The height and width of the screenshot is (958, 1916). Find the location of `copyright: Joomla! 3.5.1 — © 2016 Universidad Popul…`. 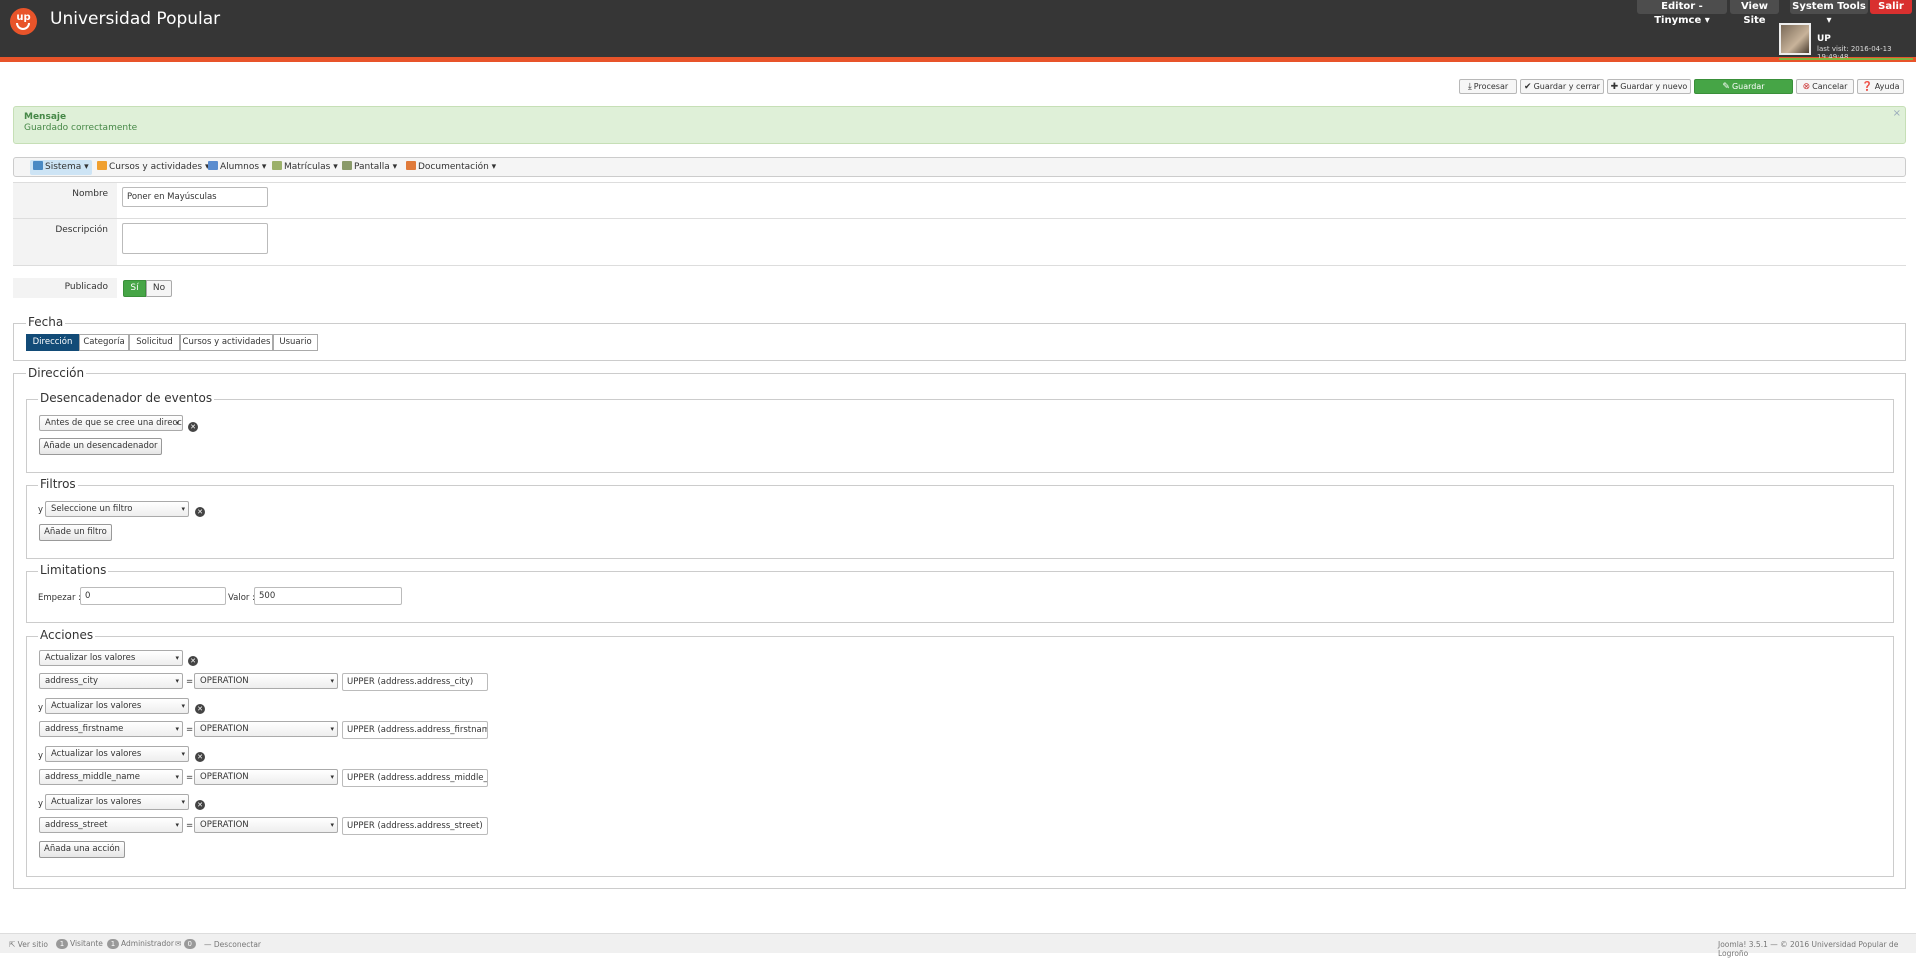

copyright: Joomla! 3.5.1 — © 2016 Universidad Popul… is located at coordinates (1808, 949).